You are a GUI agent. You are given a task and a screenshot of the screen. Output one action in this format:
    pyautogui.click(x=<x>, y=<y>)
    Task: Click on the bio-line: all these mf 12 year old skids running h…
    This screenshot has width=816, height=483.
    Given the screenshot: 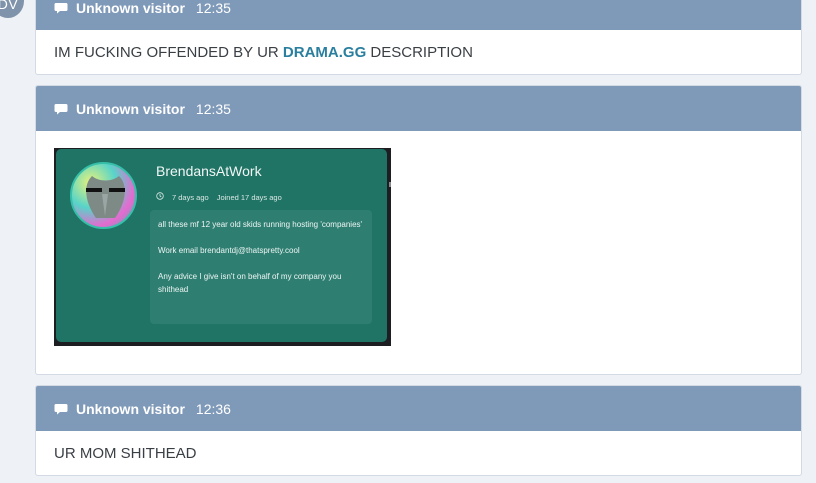 What is the action you would take?
    pyautogui.click(x=260, y=224)
    